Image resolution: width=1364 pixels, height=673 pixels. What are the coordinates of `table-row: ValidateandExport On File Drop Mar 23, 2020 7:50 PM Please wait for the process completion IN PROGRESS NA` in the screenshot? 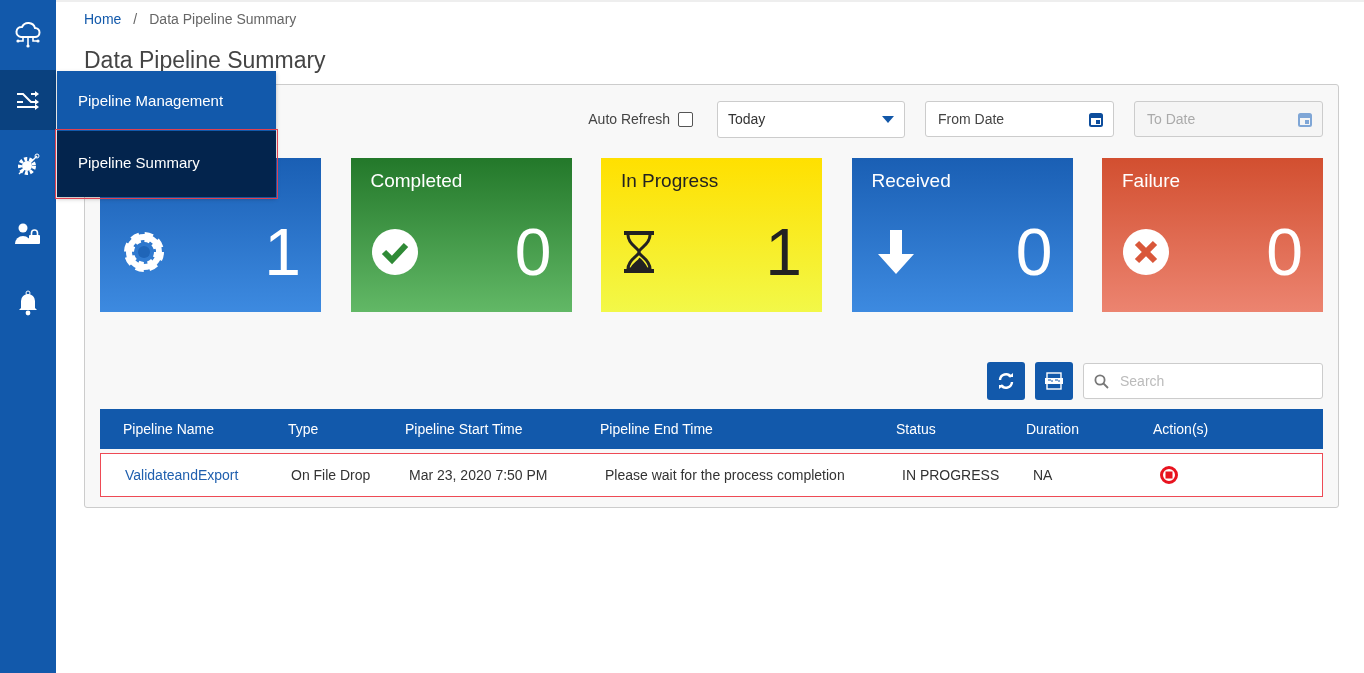 It's located at (711, 475).